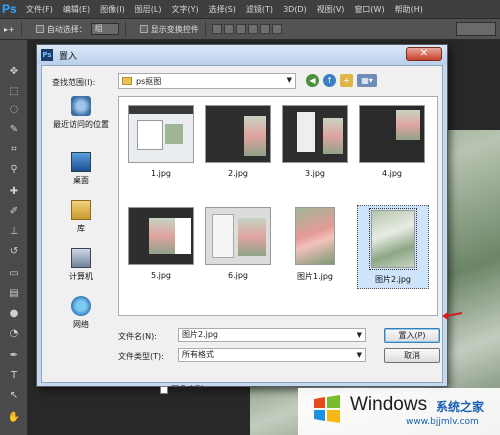  I want to click on history-brush-icon: ↺, so click(14, 252).